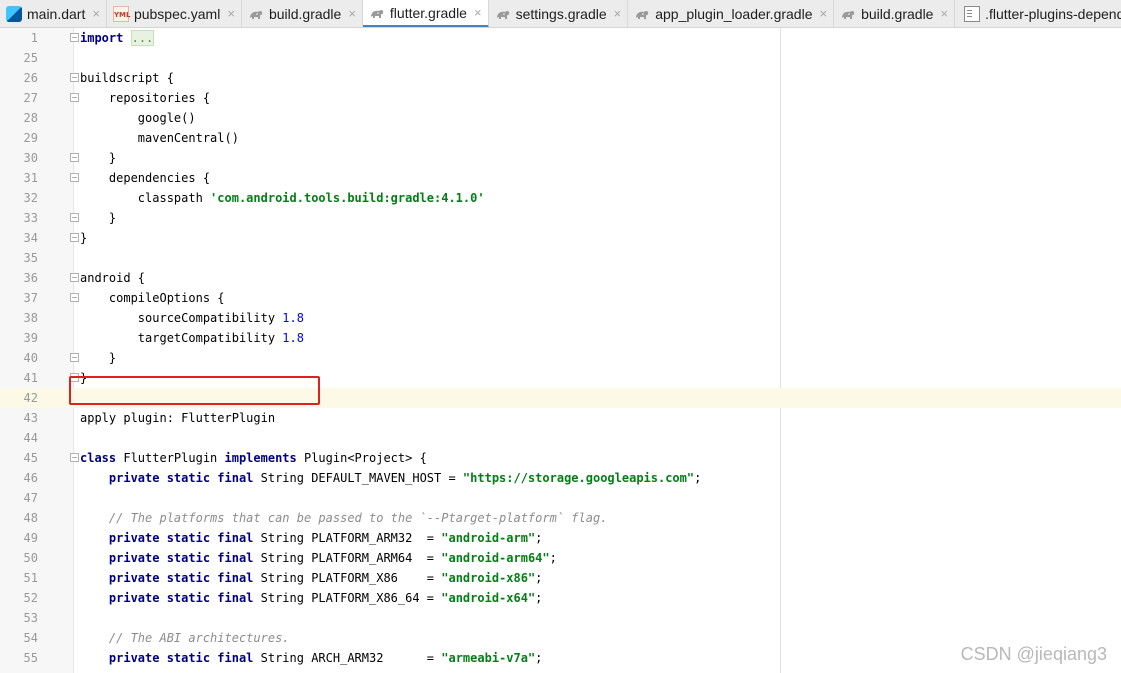 This screenshot has height=673, width=1121. I want to click on code-text: mavenCentral(), so click(159, 138).